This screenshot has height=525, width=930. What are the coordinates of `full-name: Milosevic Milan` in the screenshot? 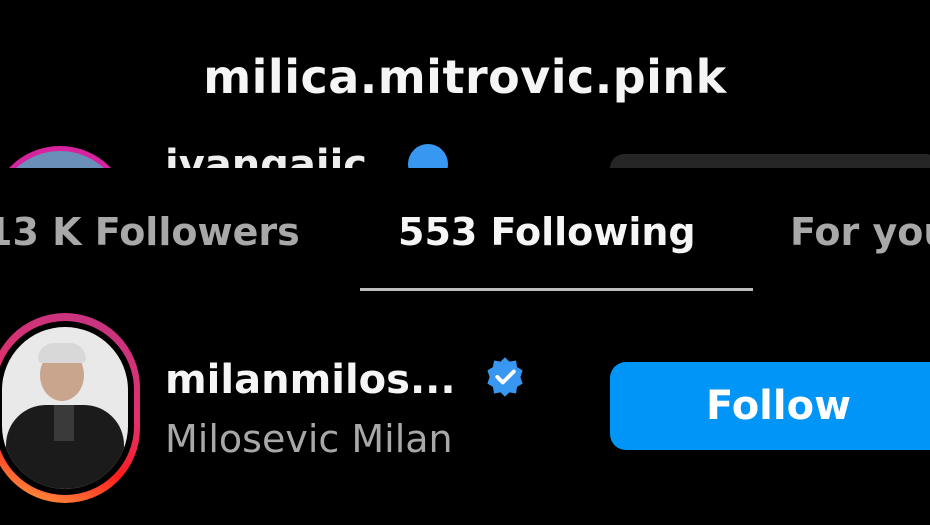 It's located at (309, 439).